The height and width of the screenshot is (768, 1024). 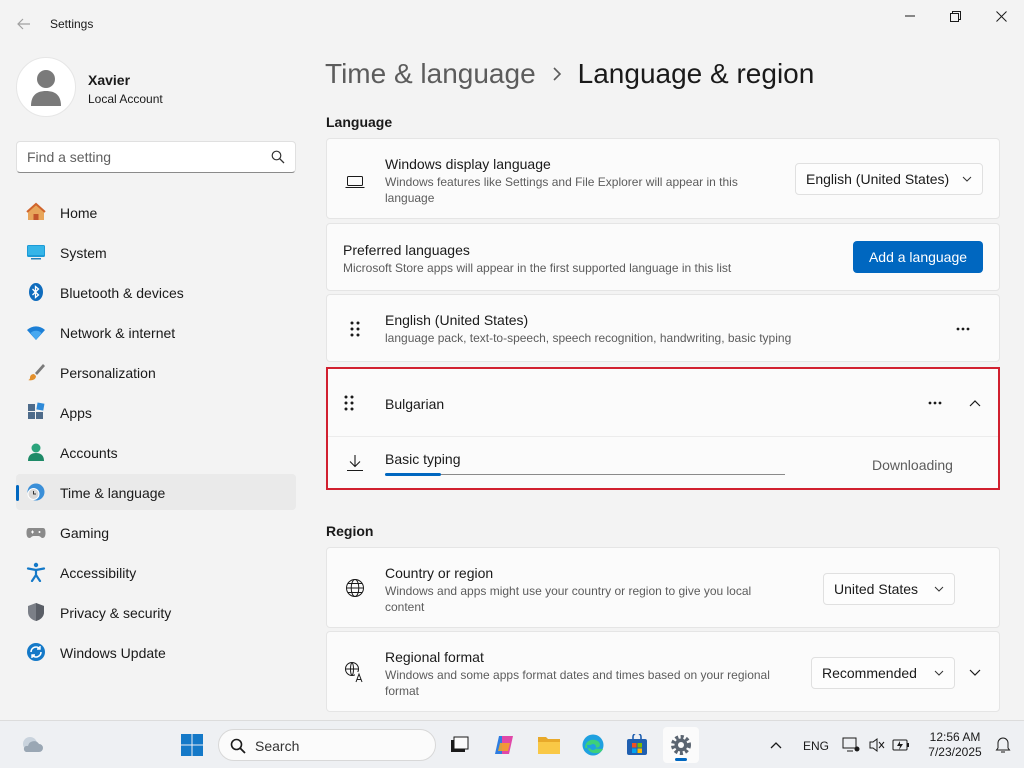 I want to click on sidebar-item-label: Privacy & security, so click(x=116, y=613).